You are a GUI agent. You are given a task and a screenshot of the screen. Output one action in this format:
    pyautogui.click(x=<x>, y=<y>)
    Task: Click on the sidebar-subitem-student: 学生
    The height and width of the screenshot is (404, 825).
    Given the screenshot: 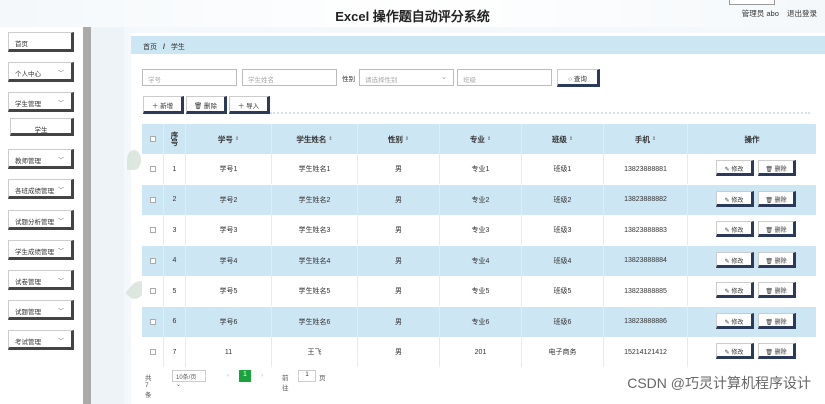 What is the action you would take?
    pyautogui.click(x=42, y=127)
    